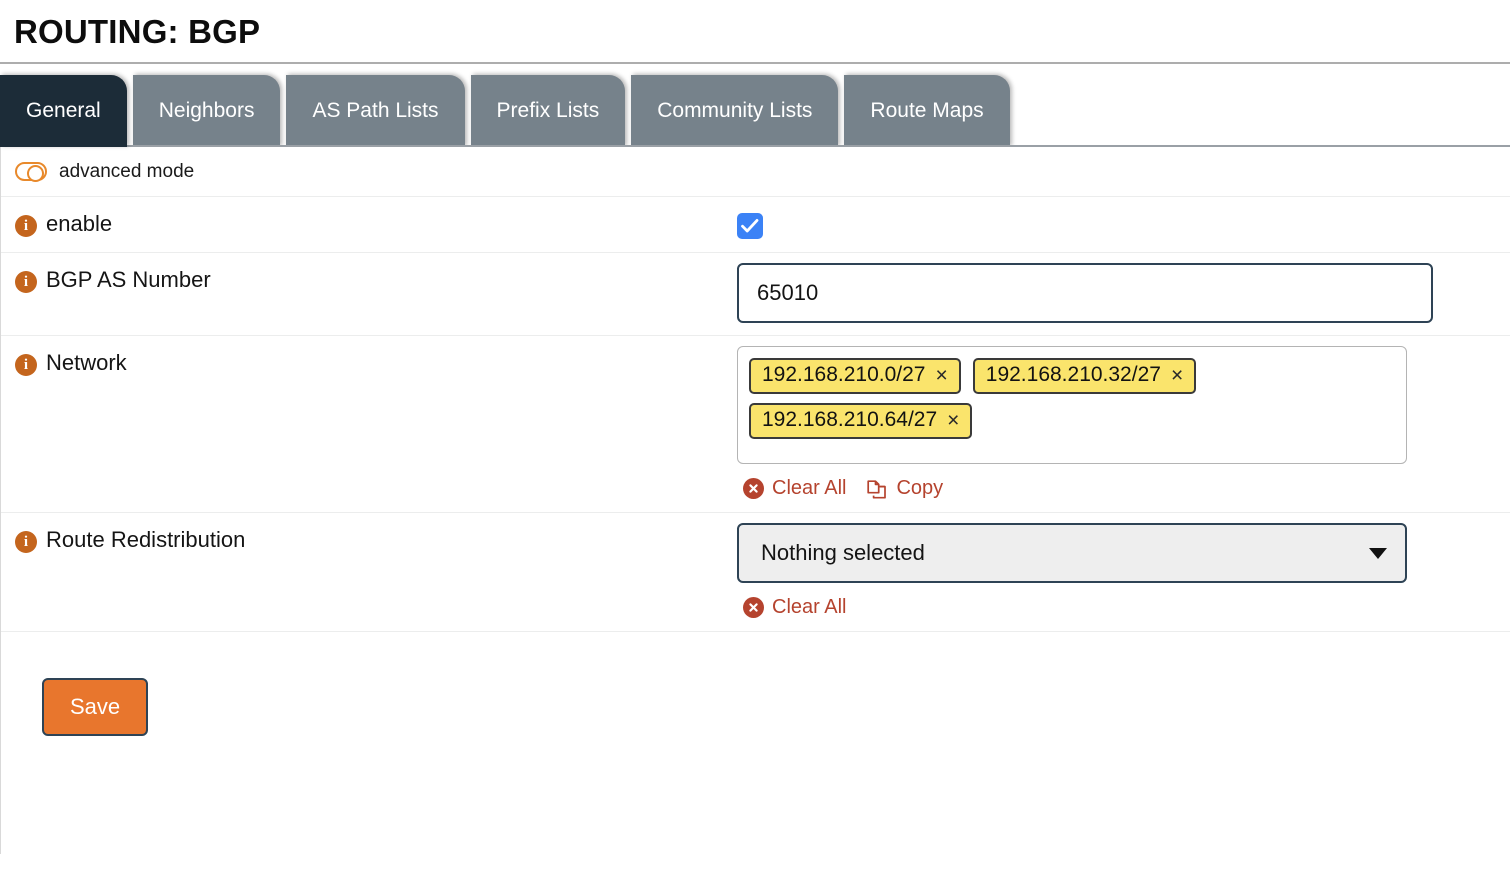 Image resolution: width=1510 pixels, height=872 pixels. What do you see at coordinates (127, 171) in the screenshot?
I see `advanced-mode-label: advanced mode` at bounding box center [127, 171].